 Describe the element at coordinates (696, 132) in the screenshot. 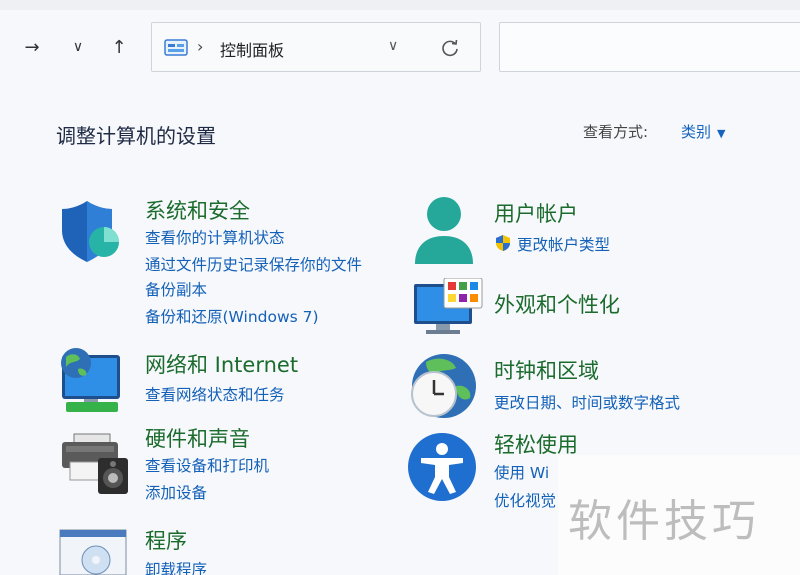

I see `view-by-value: 类别` at that location.